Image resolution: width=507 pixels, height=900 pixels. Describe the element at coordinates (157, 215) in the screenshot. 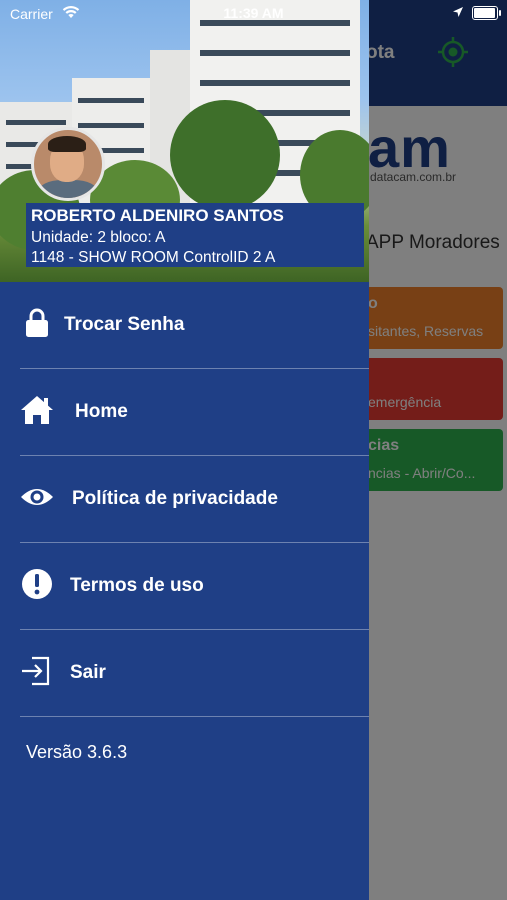

I see `user-name: ROBERTO ALDENIRO SANTOS` at that location.